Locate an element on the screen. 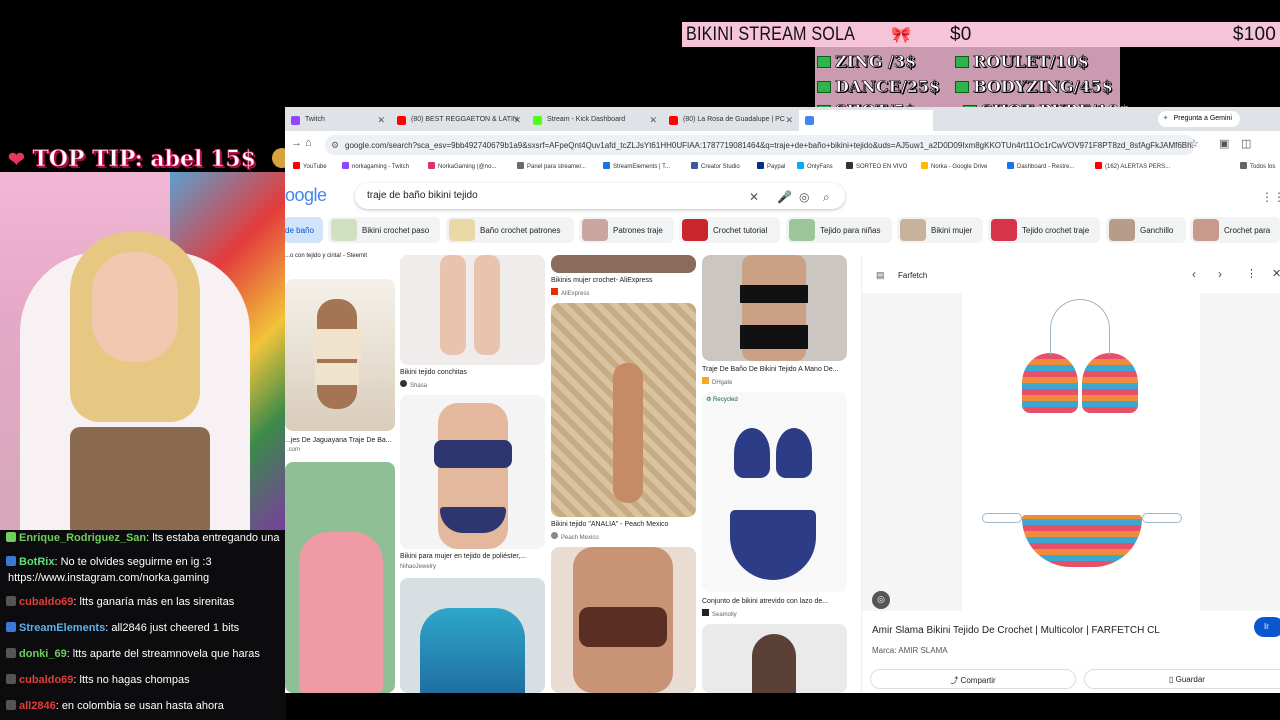 The width and height of the screenshot is (1280, 720). chip: Crochet tutorial is located at coordinates (729, 230).